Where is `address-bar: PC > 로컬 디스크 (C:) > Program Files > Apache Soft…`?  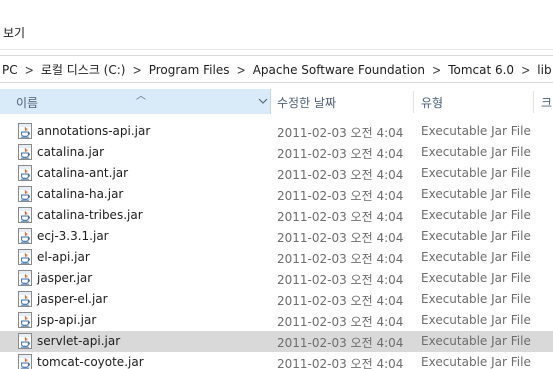
address-bar: PC > 로컬 디스크 (C:) > Program Files > Apache Soft… is located at coordinates (276, 69).